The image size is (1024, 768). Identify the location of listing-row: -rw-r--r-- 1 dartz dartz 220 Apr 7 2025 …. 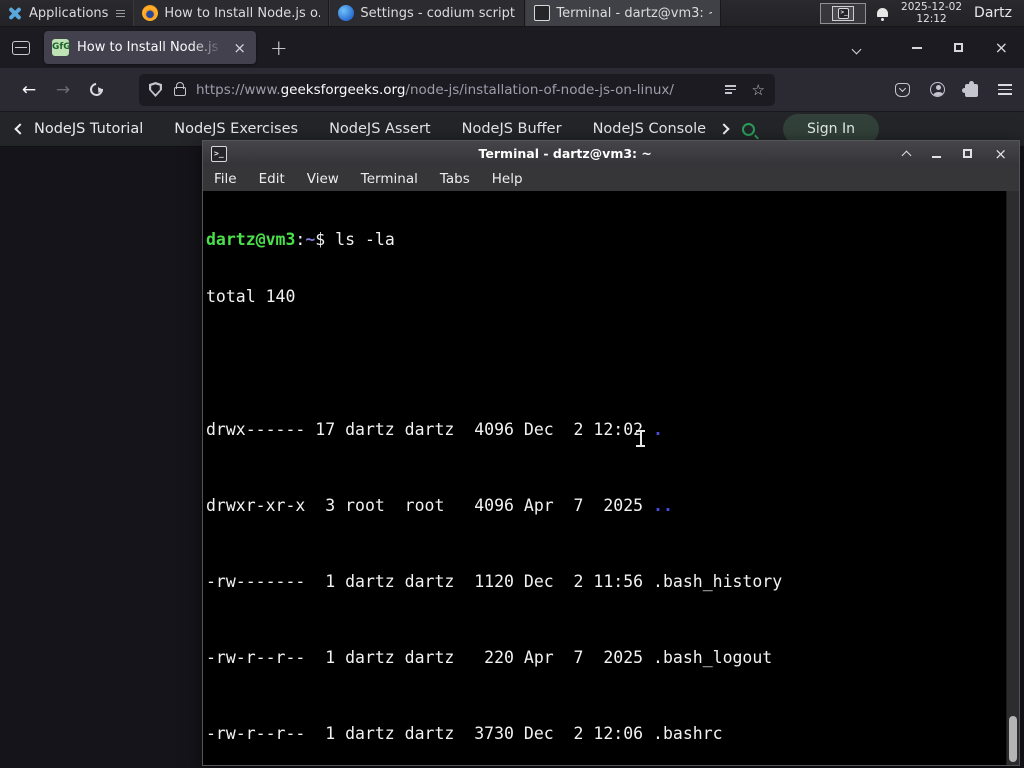
(489, 657).